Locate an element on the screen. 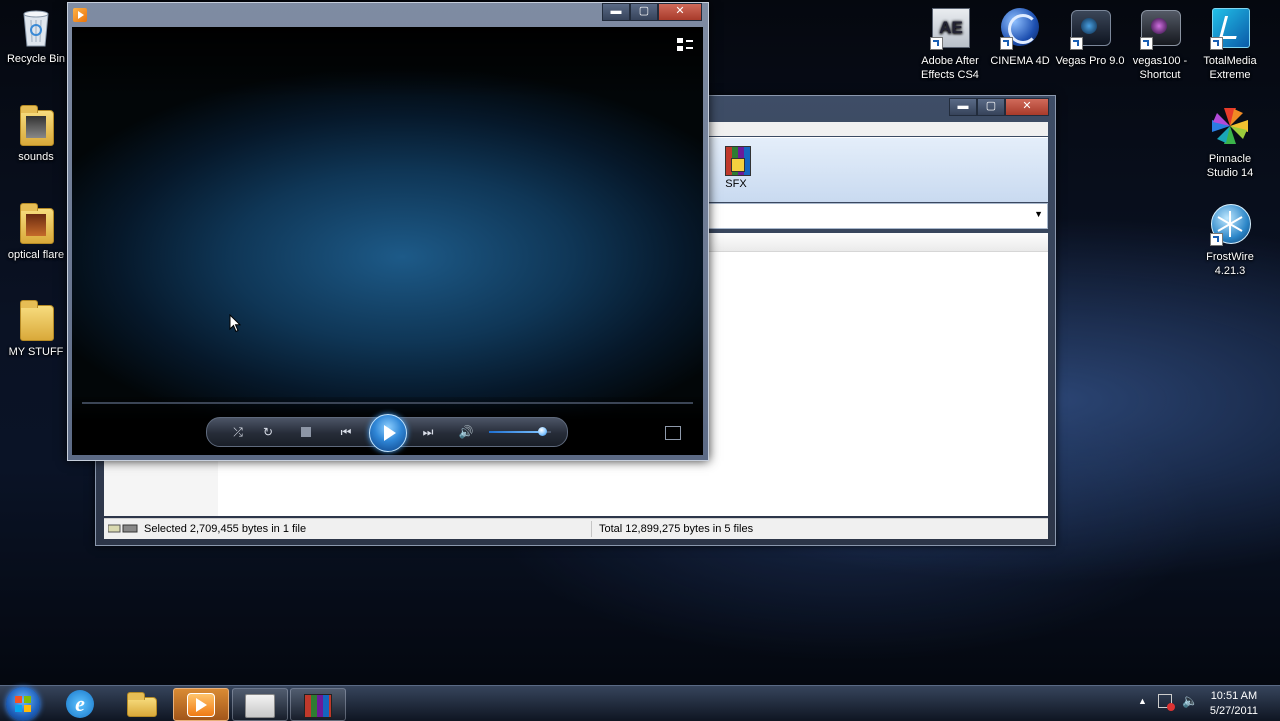 This screenshot has width=1280, height=721. slideshow-icon is located at coordinates (260, 706).